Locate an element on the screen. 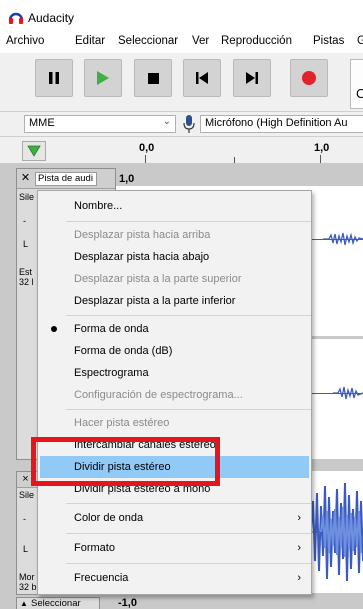 The width and height of the screenshot is (363, 609). device-toolbar: MME ⌄ Micrófono (High Definition Au is located at coordinates (181, 123).